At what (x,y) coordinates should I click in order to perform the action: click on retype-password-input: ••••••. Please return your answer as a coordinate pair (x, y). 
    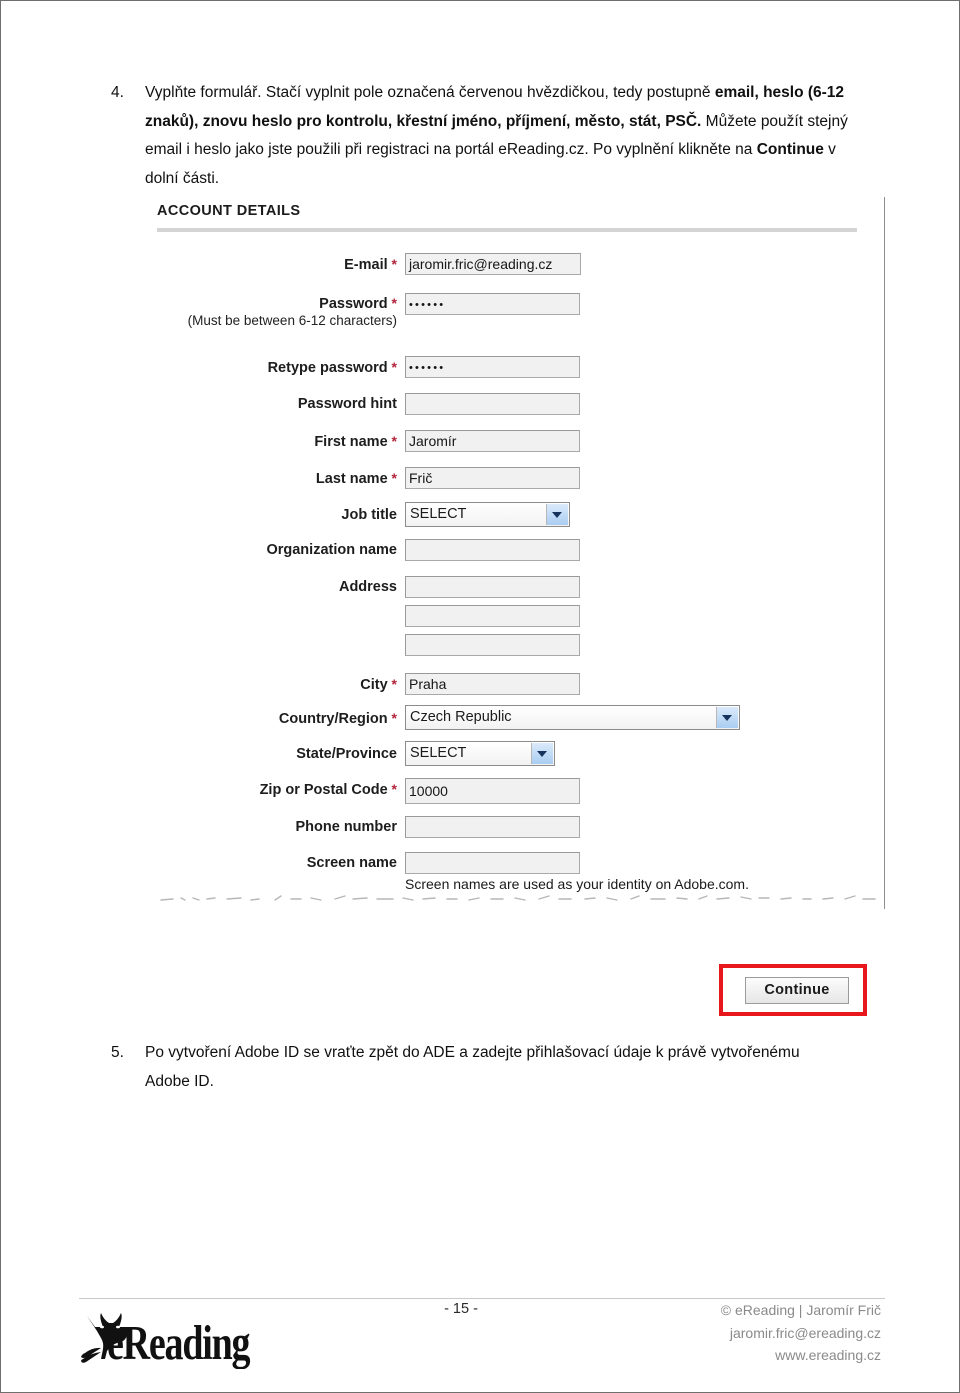
    Looking at the image, I should click on (492, 367).